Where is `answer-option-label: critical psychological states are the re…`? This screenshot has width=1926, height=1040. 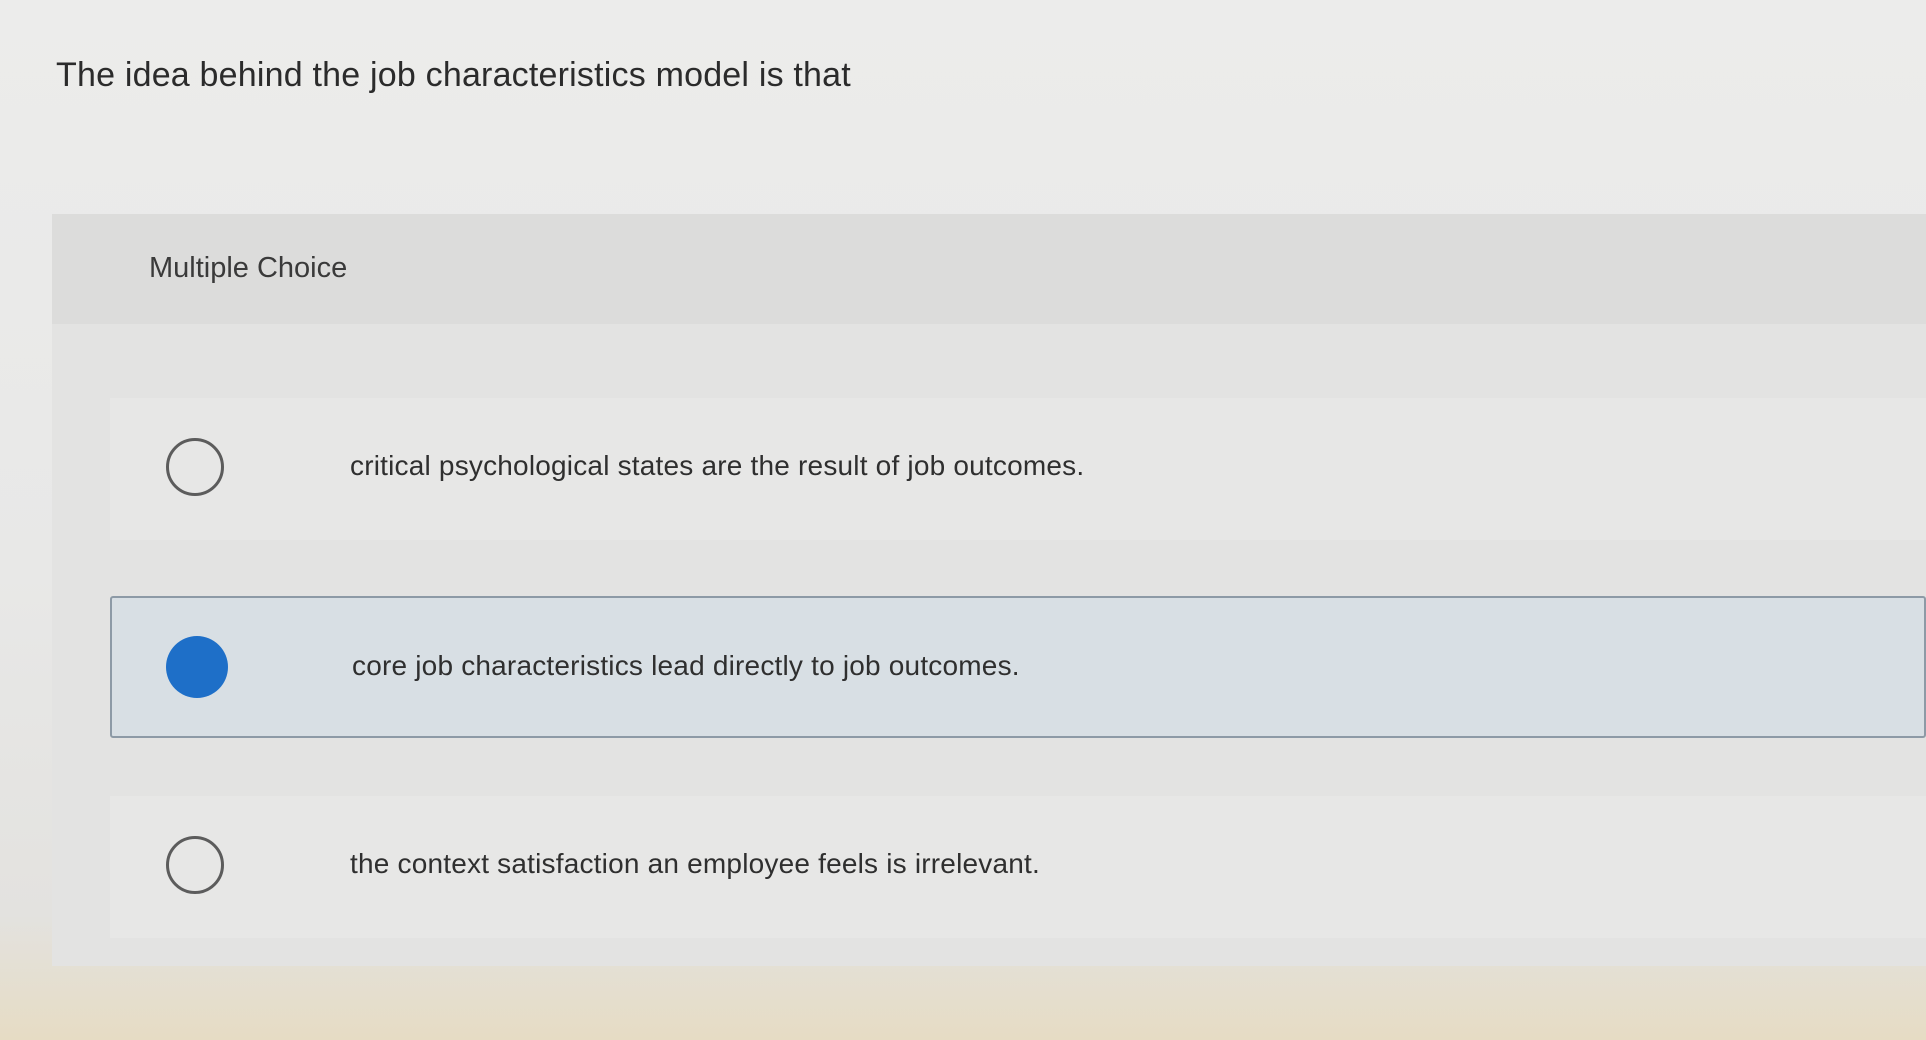
answer-option-label: critical psychological states are the re… is located at coordinates (717, 465).